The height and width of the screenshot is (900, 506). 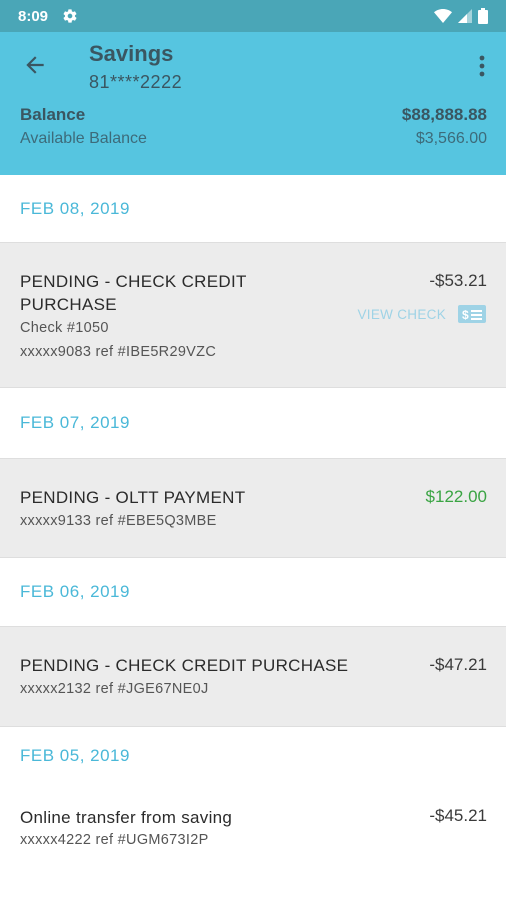 What do you see at coordinates (114, 689) in the screenshot?
I see `transaction-ref: xxxxx2132 ref #JGE67NE0J` at bounding box center [114, 689].